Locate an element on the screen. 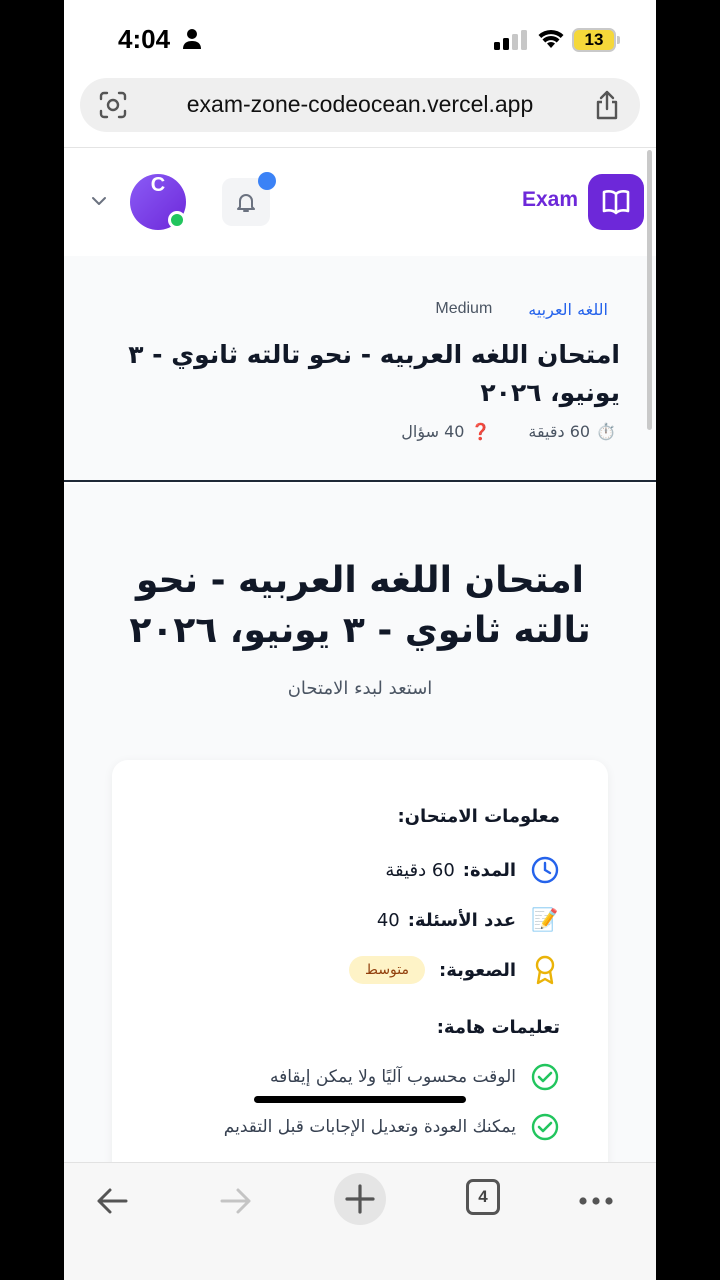 The width and height of the screenshot is (720, 1280). duration-meta: ⏱️ 60 دقيقة is located at coordinates (572, 431).